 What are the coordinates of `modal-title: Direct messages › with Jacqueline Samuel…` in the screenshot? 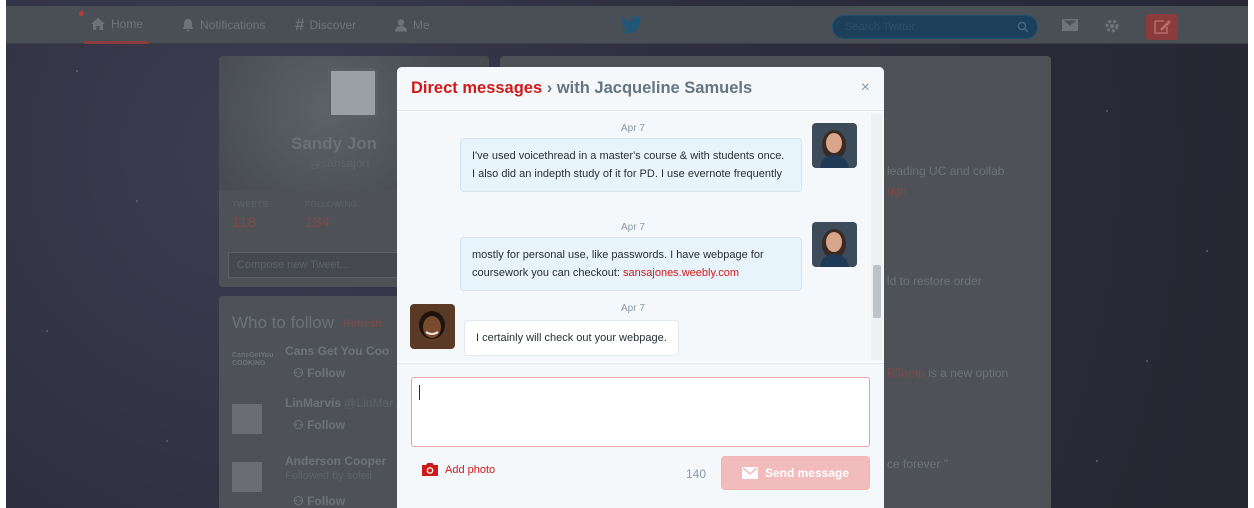 It's located at (581, 88).